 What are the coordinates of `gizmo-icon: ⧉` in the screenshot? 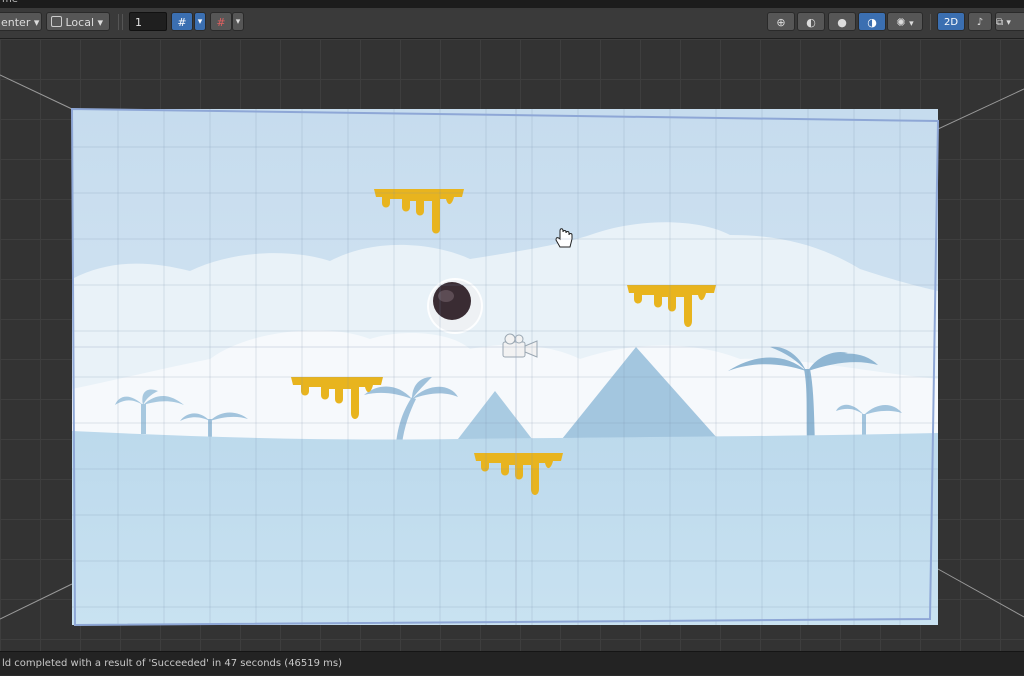 It's located at (1000, 22).